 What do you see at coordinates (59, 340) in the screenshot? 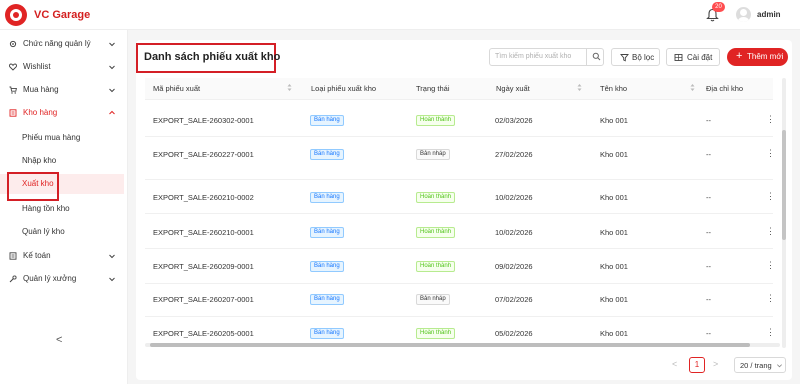
I see `sidebar-collapse-button: <` at bounding box center [59, 340].